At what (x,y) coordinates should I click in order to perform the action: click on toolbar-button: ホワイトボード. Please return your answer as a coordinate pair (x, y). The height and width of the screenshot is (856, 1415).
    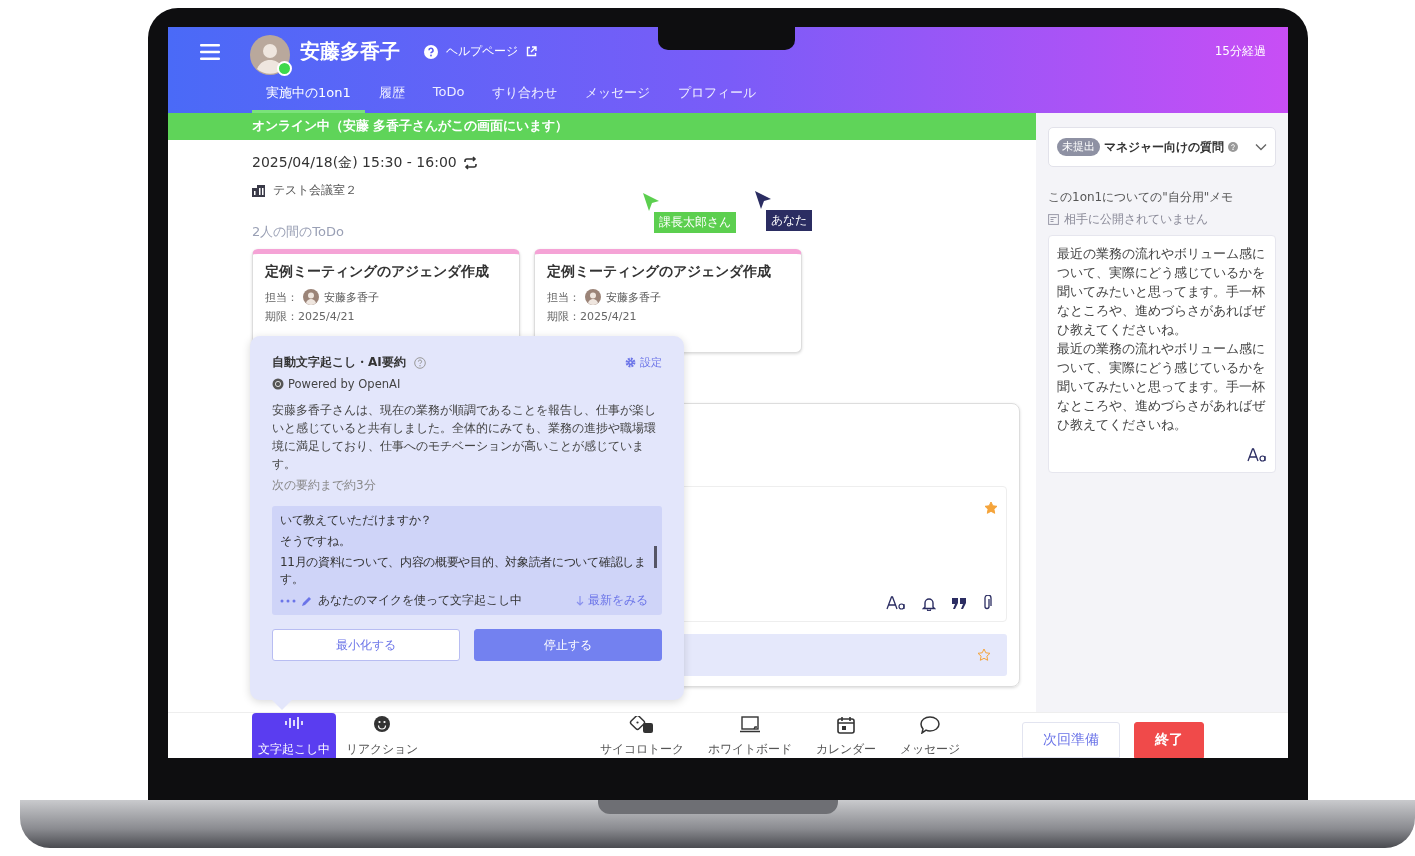
    Looking at the image, I should click on (750, 735).